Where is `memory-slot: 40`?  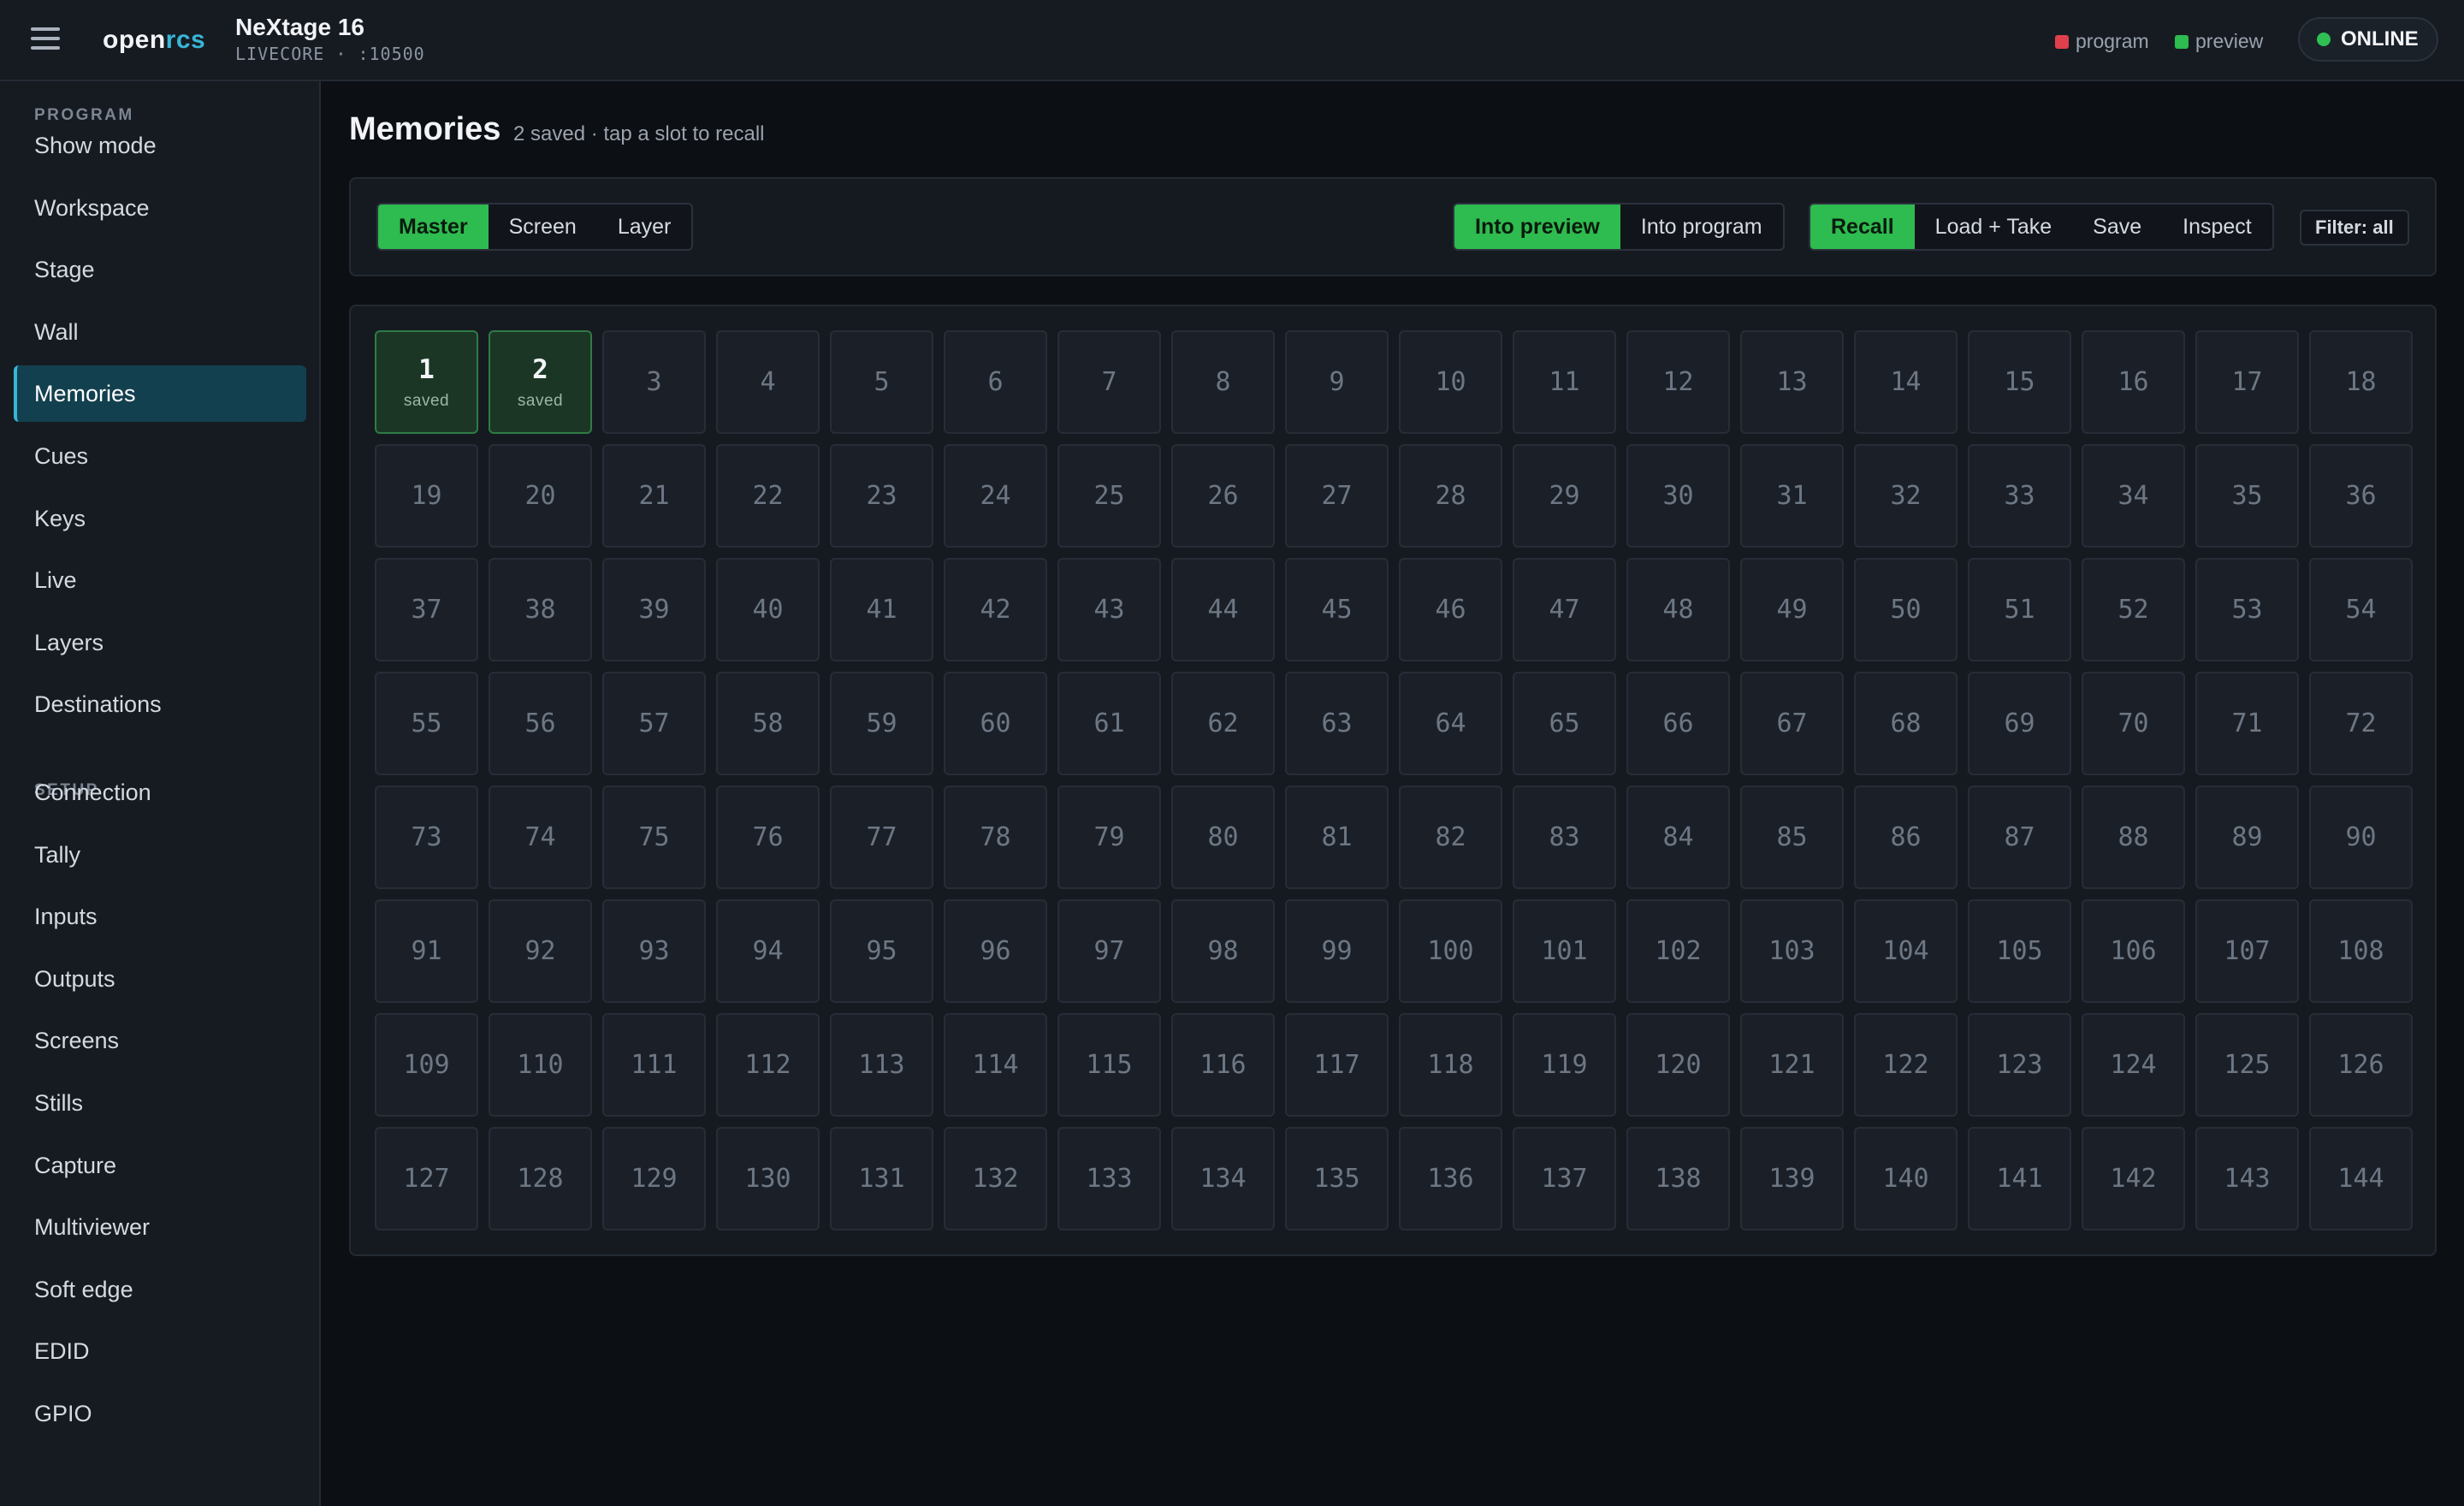 memory-slot: 40 is located at coordinates (768, 610).